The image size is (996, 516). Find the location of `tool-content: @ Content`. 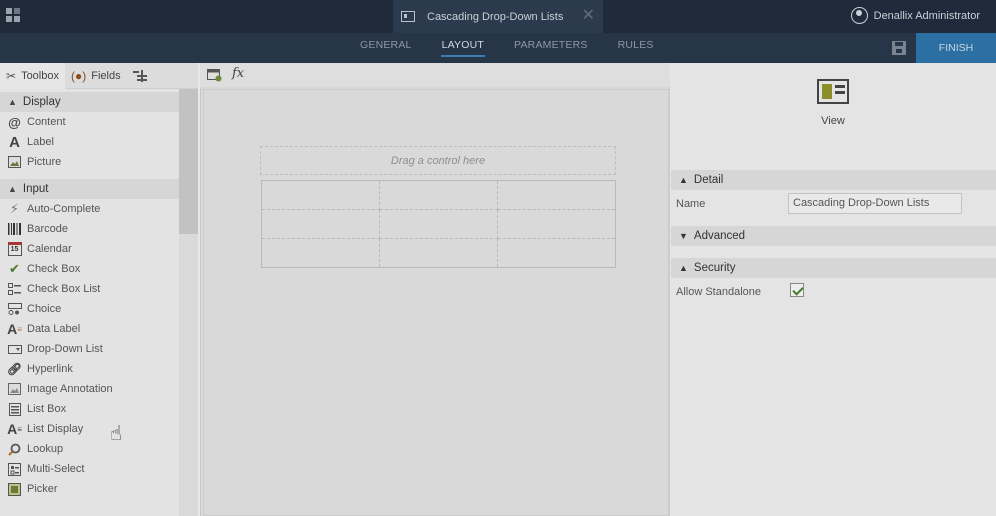

tool-content: @ Content is located at coordinates (89, 122).